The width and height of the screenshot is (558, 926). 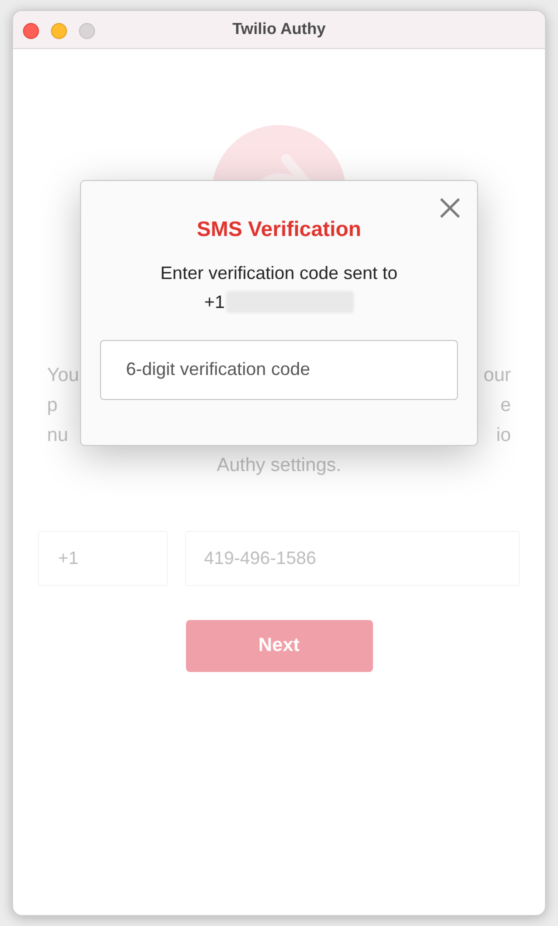 What do you see at coordinates (279, 466) in the screenshot?
I see `faded-text: Authy settings.` at bounding box center [279, 466].